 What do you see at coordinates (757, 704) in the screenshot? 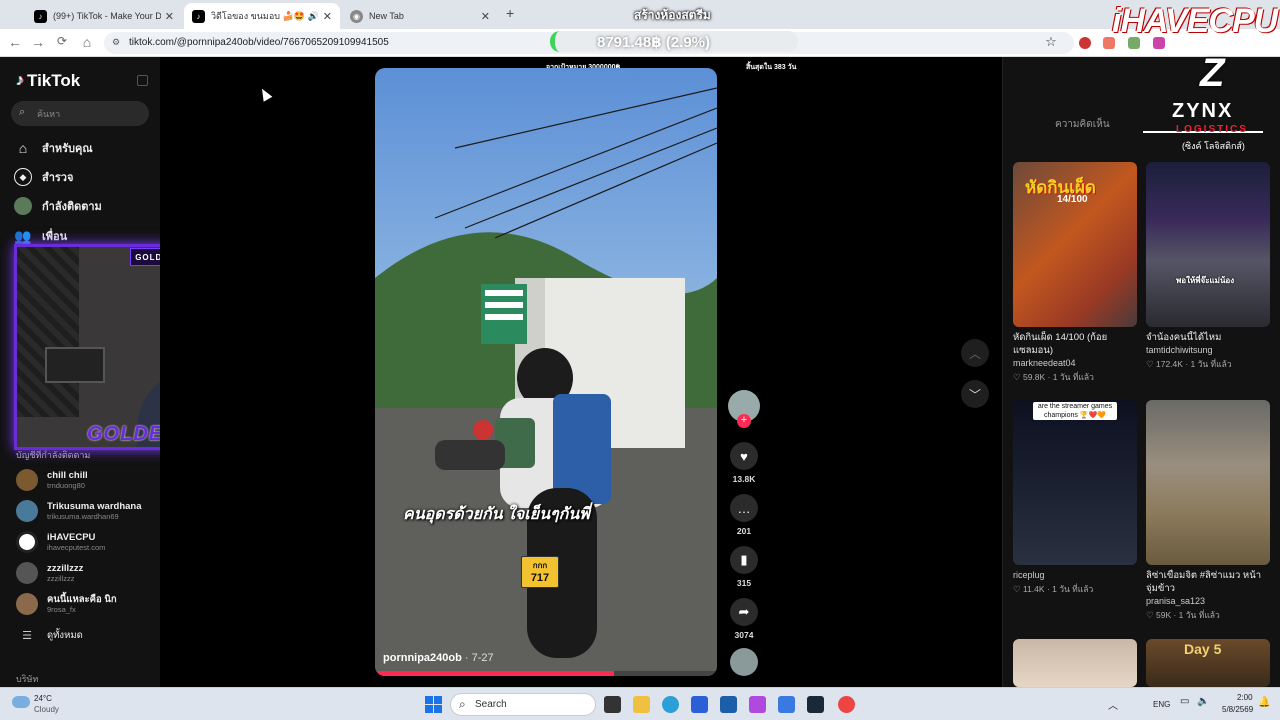
I see `copilot-icon` at bounding box center [757, 704].